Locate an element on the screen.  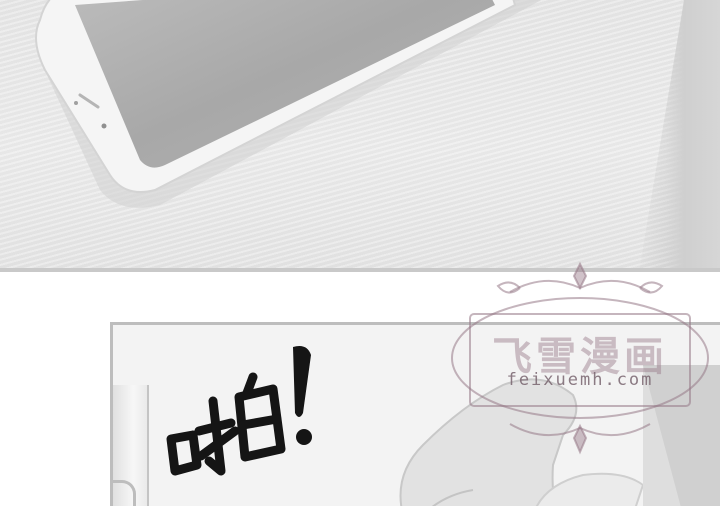
panel-gutter is located at coordinates (360, 297).